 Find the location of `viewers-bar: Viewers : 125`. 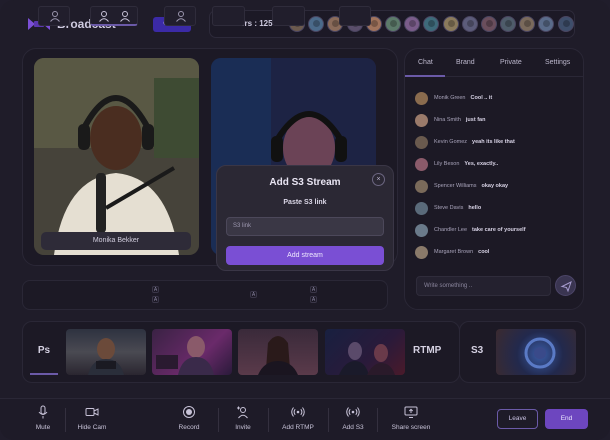

viewers-bar: Viewers : 125 is located at coordinates (392, 24).